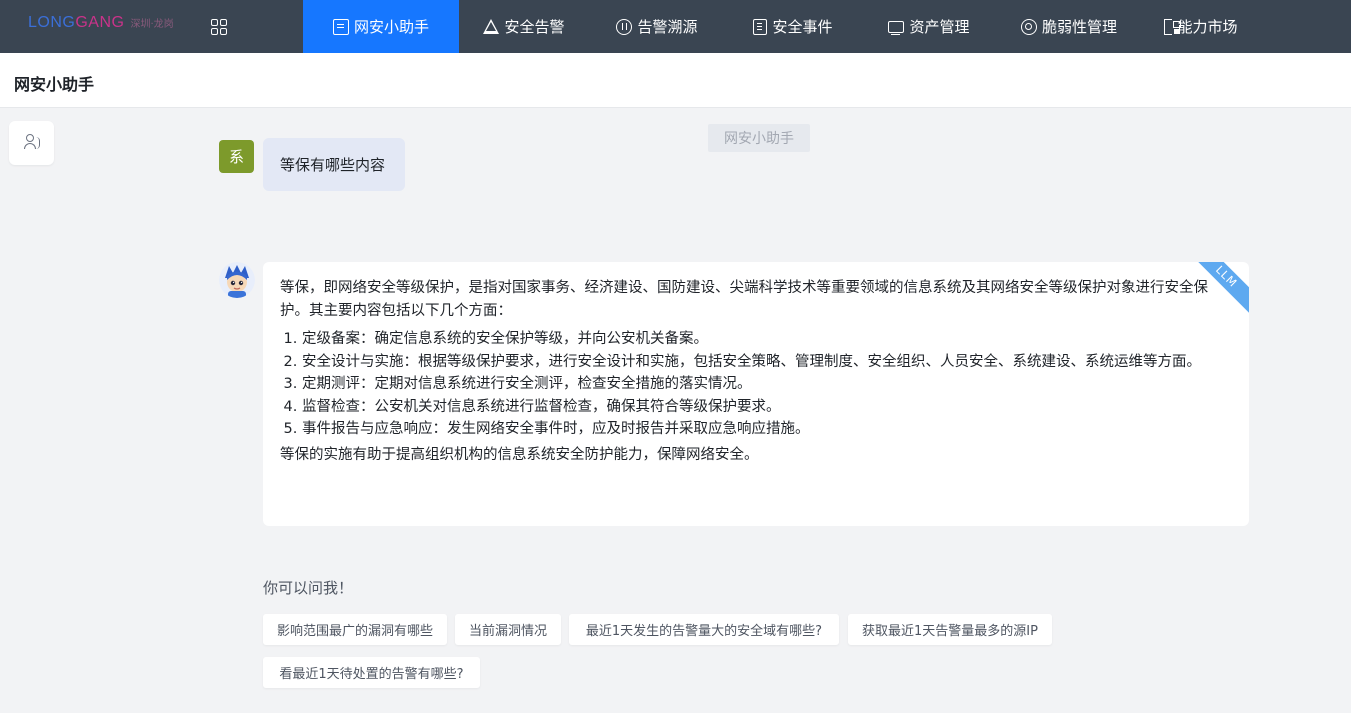 The width and height of the screenshot is (1351, 713). What do you see at coordinates (371, 672) in the screenshot?
I see `suggestion-chip: 看最近1天待处置的告警有哪些?` at bounding box center [371, 672].